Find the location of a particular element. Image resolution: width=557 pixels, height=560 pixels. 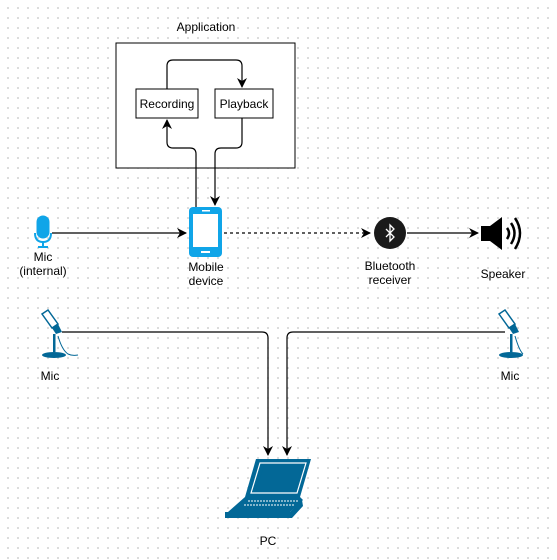

edge-right-mic-to-pc is located at coordinates (393, 393).